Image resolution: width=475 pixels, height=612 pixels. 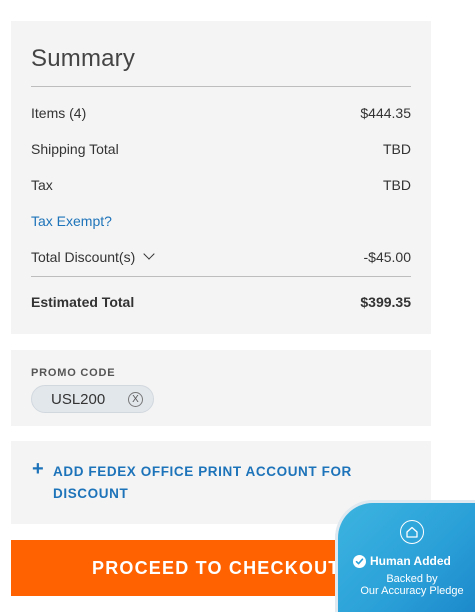 What do you see at coordinates (42, 185) in the screenshot?
I see `tax-label: Tax` at bounding box center [42, 185].